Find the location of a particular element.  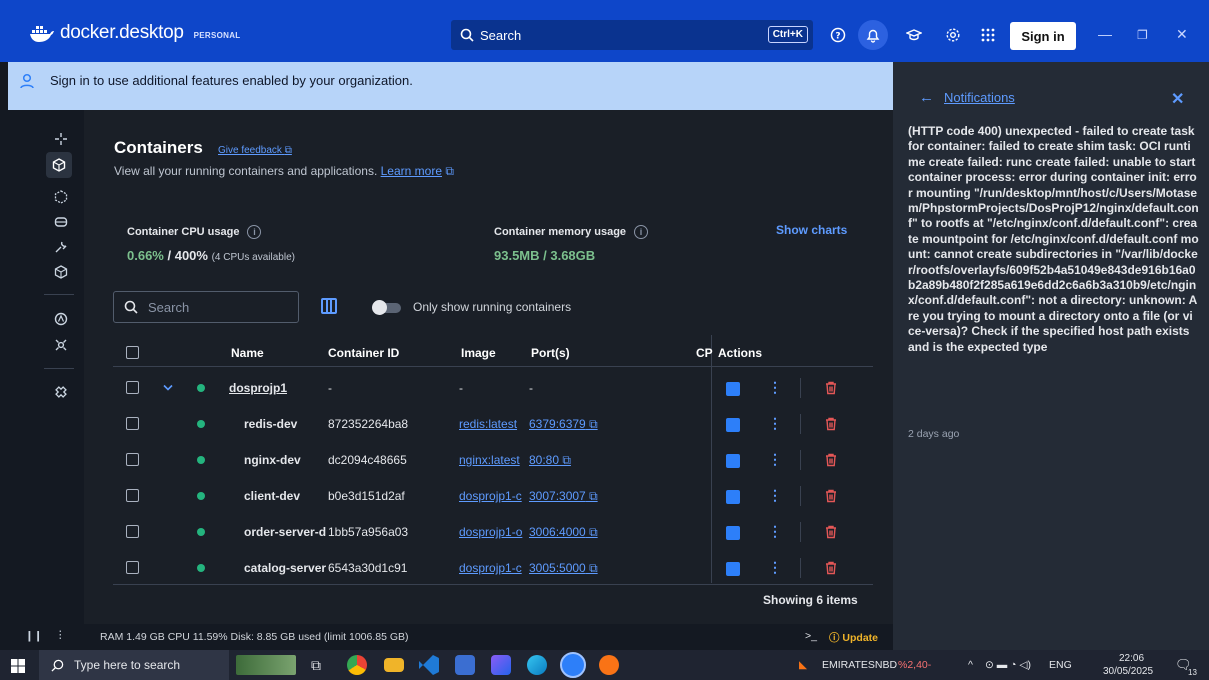

container-name: catalog-server-dev is located at coordinates (285, 568).